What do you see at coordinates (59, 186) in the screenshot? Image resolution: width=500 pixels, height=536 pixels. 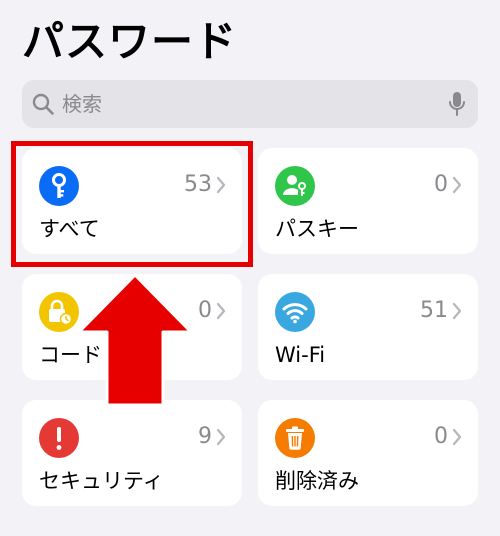 I see `key-icon` at bounding box center [59, 186].